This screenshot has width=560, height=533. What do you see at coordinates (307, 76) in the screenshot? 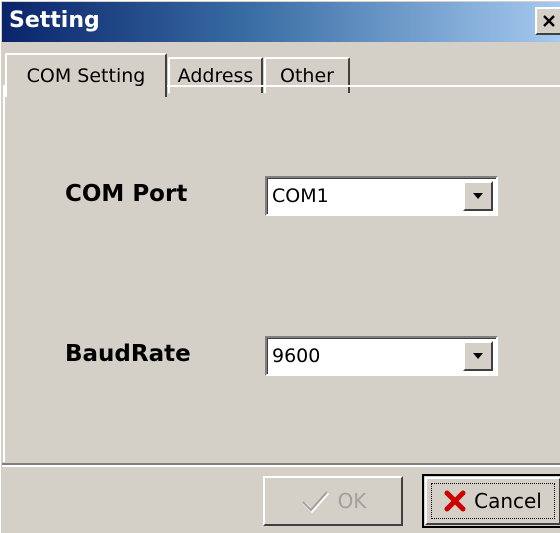
I see `tab-other-label: Other` at bounding box center [307, 76].